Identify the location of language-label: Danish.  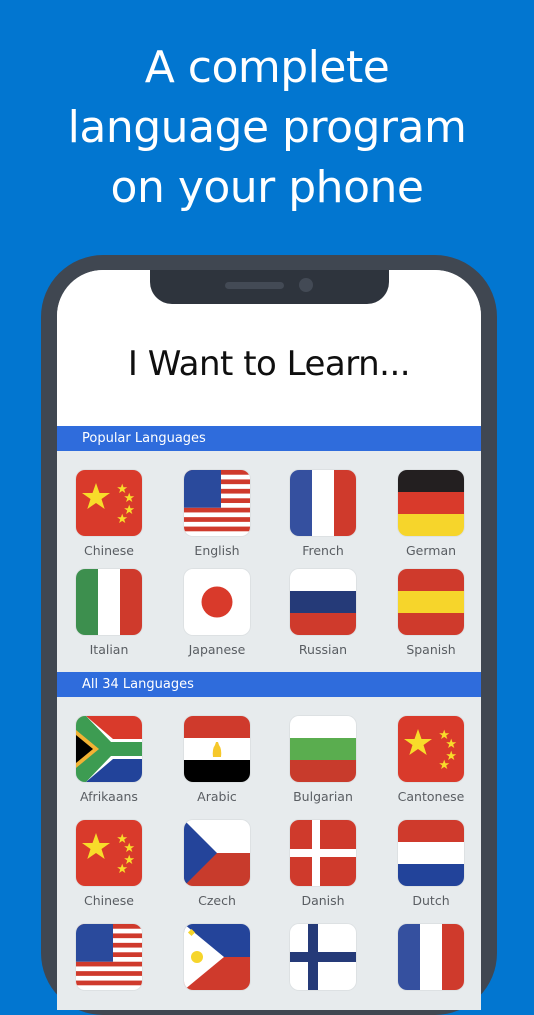
(323, 900).